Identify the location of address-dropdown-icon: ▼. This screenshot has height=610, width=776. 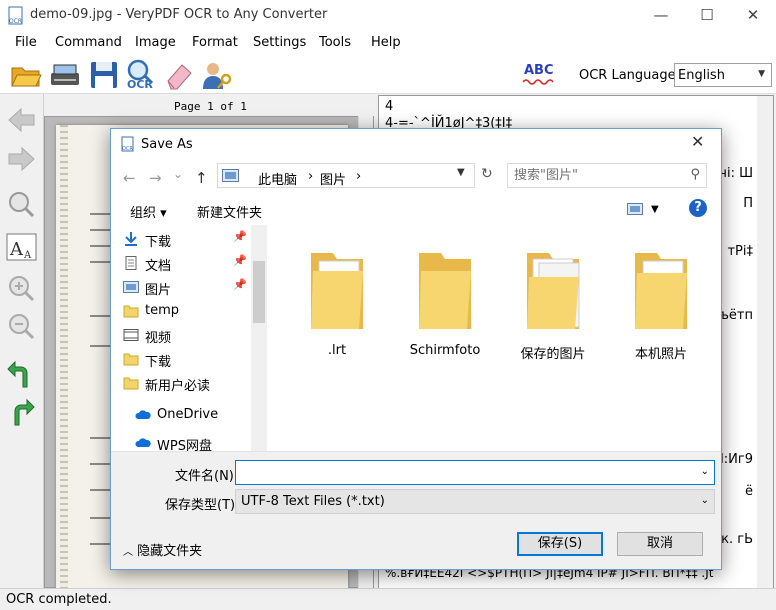
(461, 172).